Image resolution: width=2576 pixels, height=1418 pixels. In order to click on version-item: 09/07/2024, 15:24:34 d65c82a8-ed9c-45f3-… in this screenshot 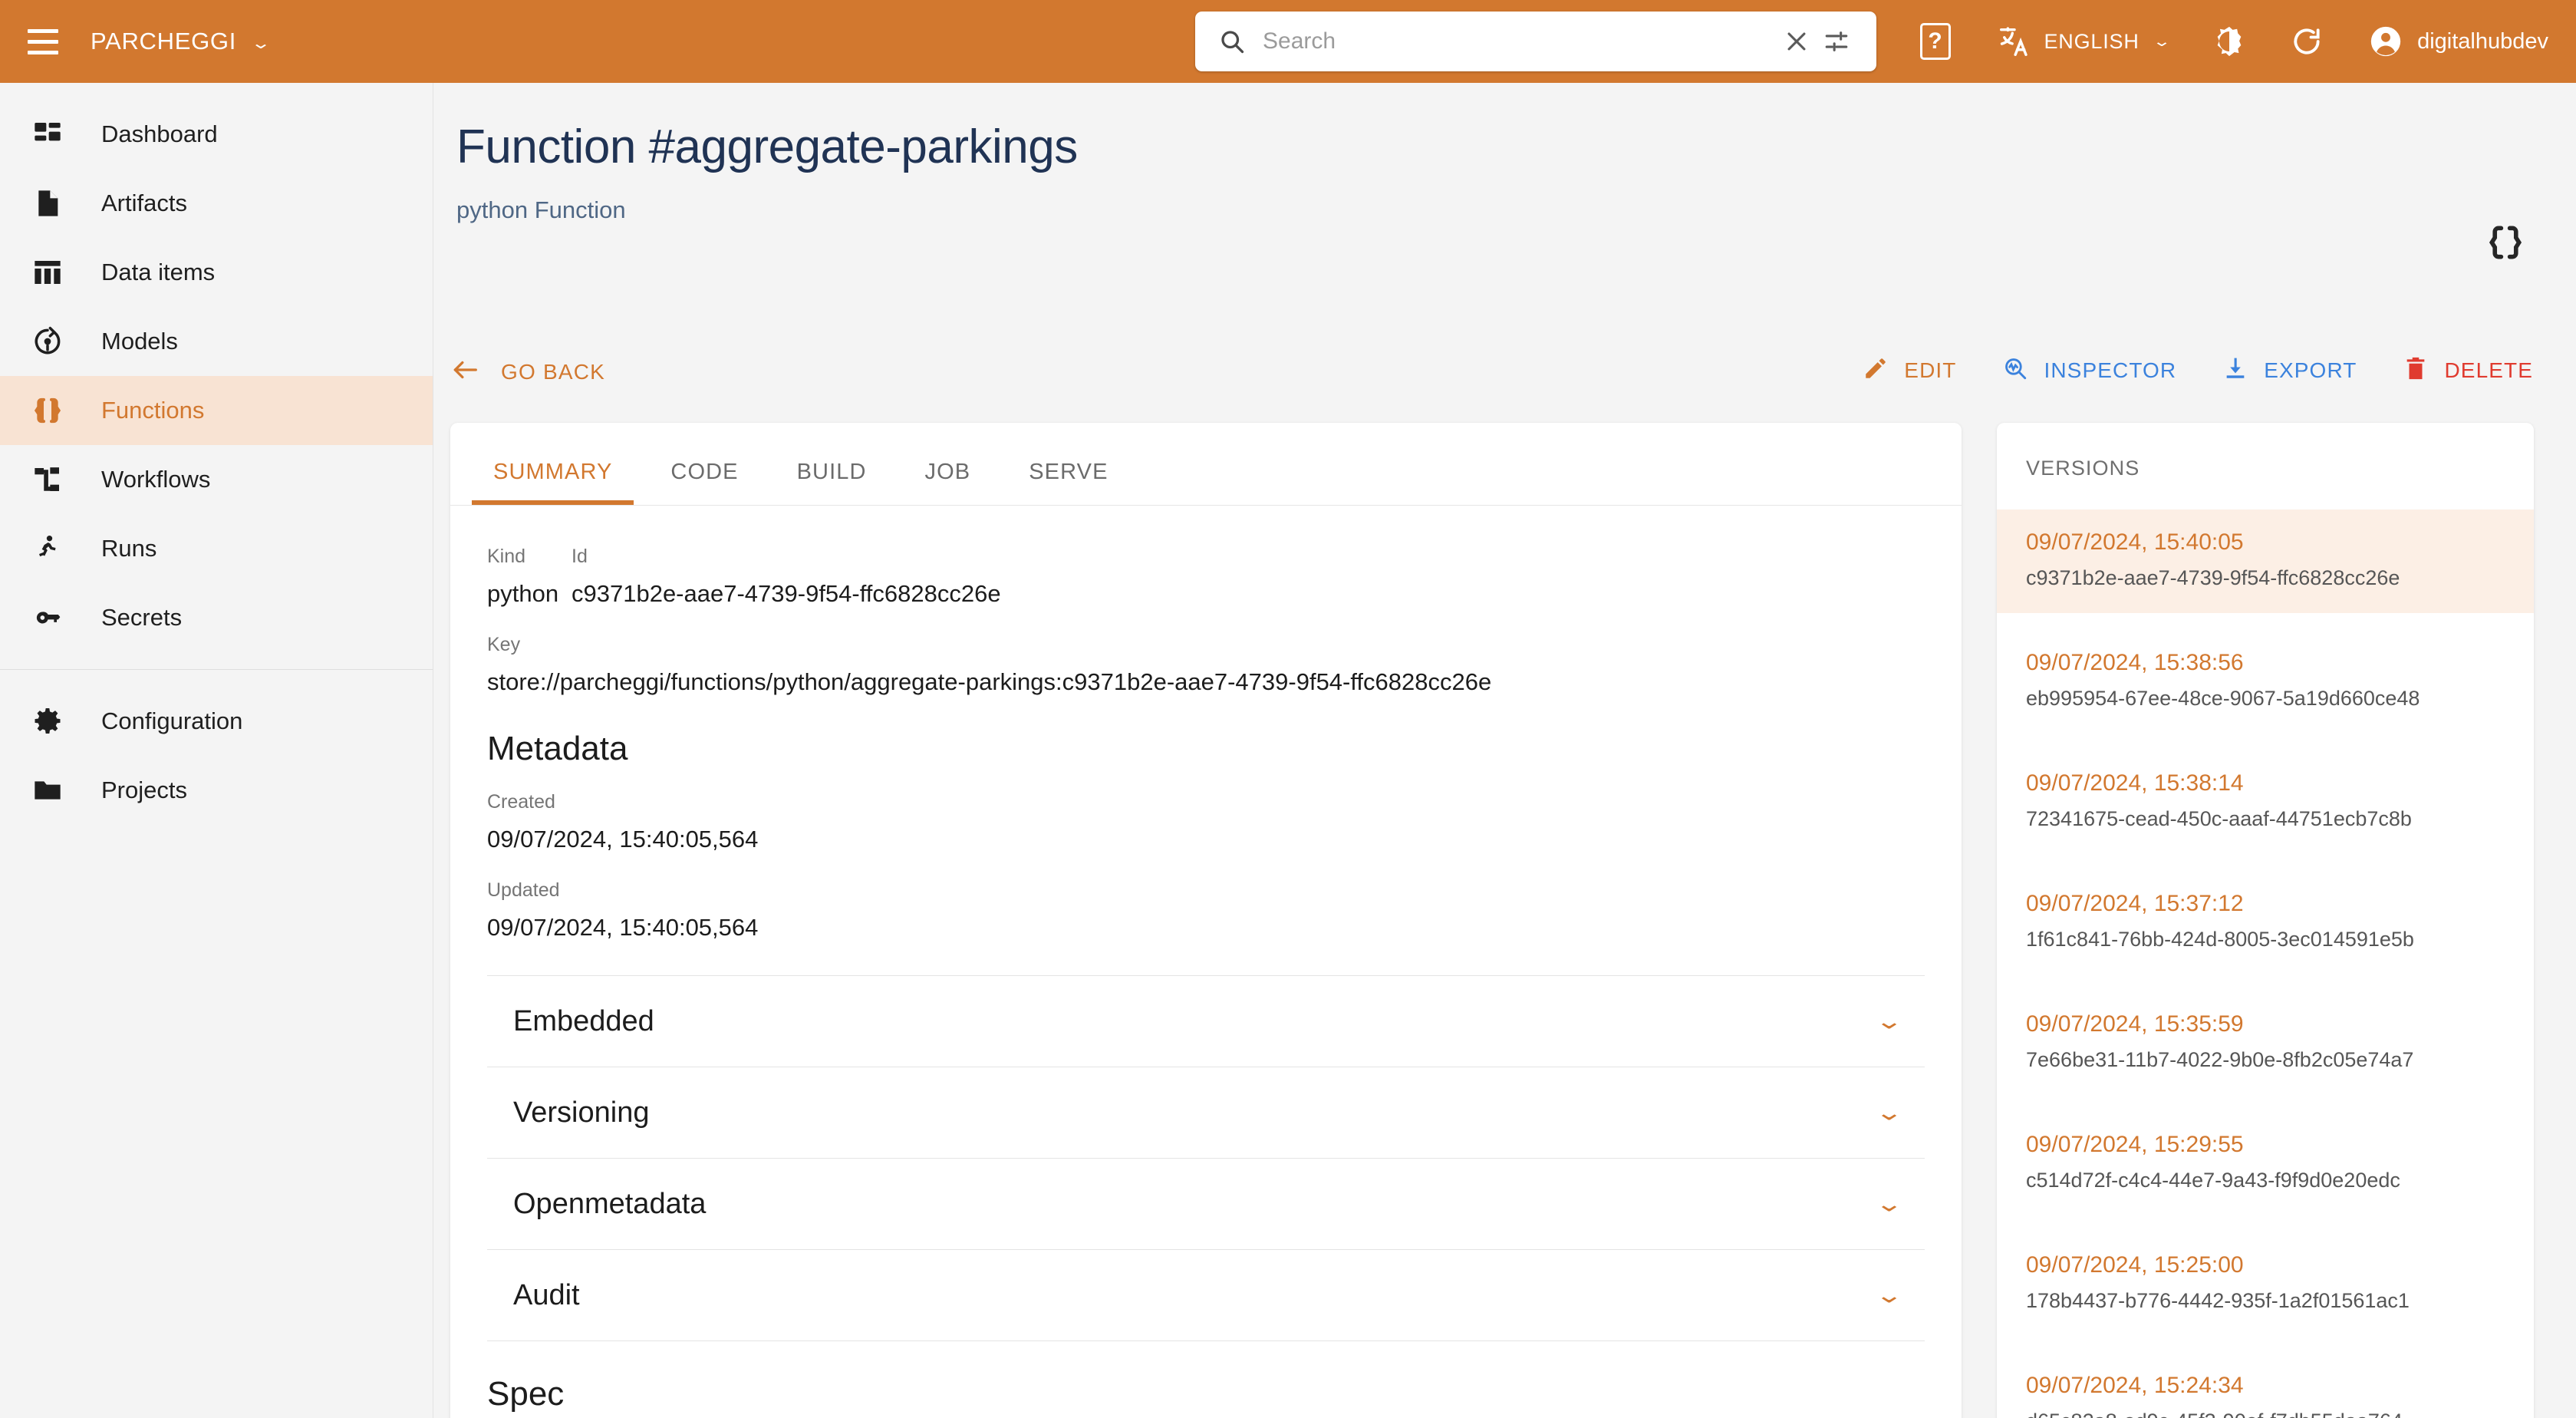, I will do `click(2265, 1385)`.